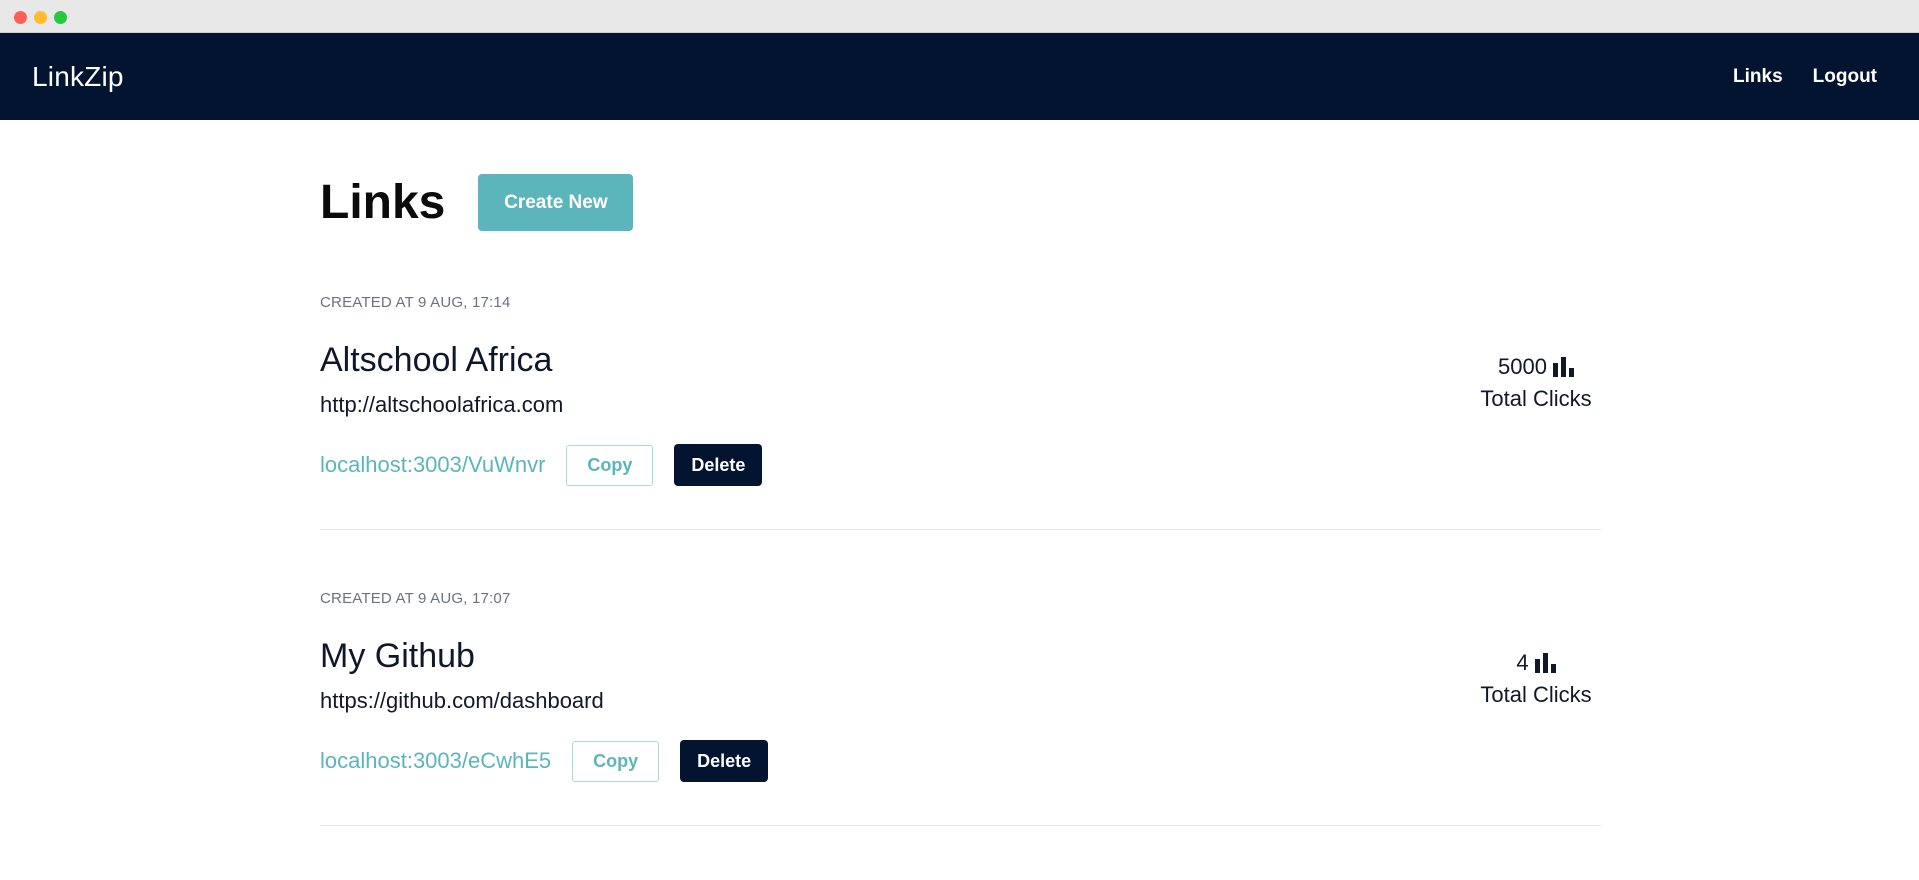  Describe the element at coordinates (959, 76) in the screenshot. I see `top-navbar: LinkZip Links Logout` at that location.